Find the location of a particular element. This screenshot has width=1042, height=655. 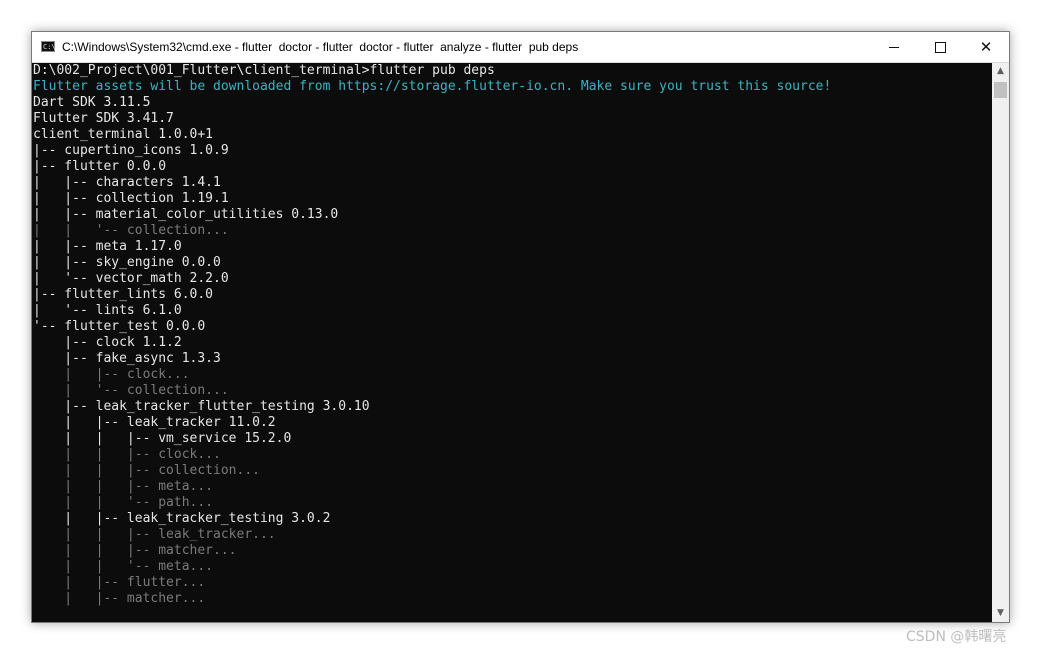

terminal-line: client_terminal 1.0.0+1 is located at coordinates (123, 134).